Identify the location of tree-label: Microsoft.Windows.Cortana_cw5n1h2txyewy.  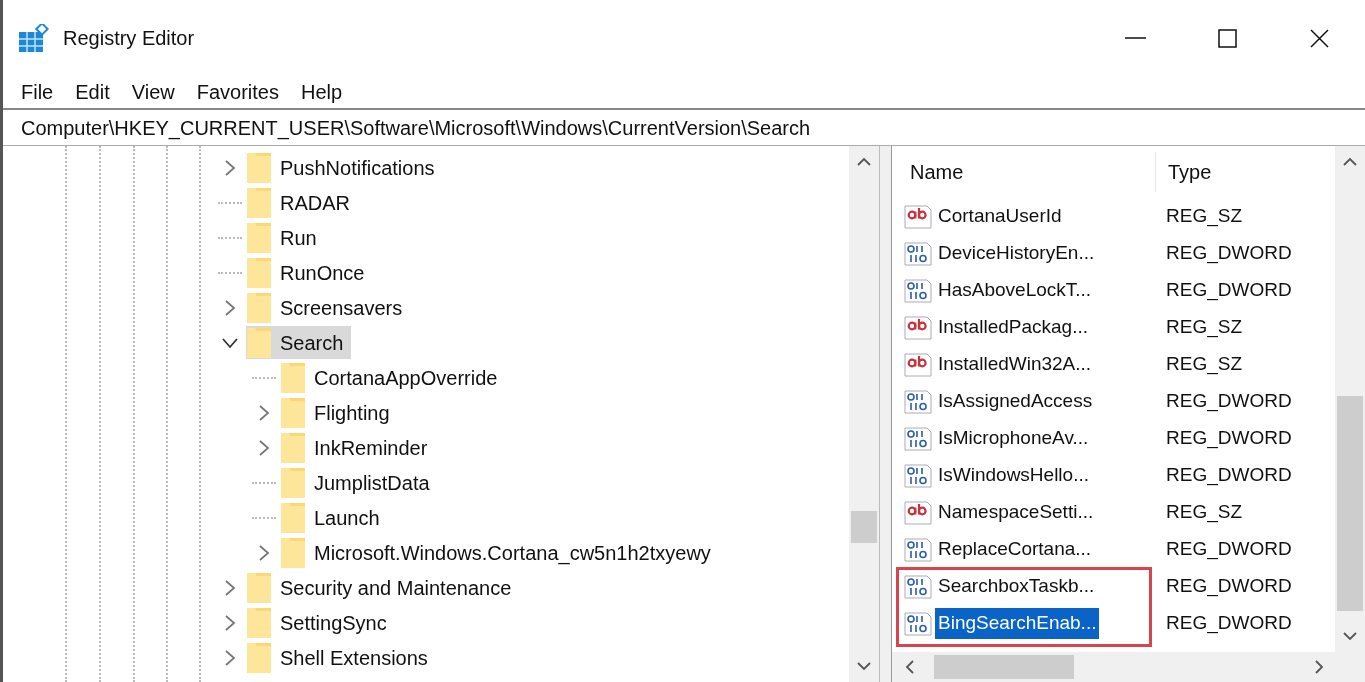
(512, 553).